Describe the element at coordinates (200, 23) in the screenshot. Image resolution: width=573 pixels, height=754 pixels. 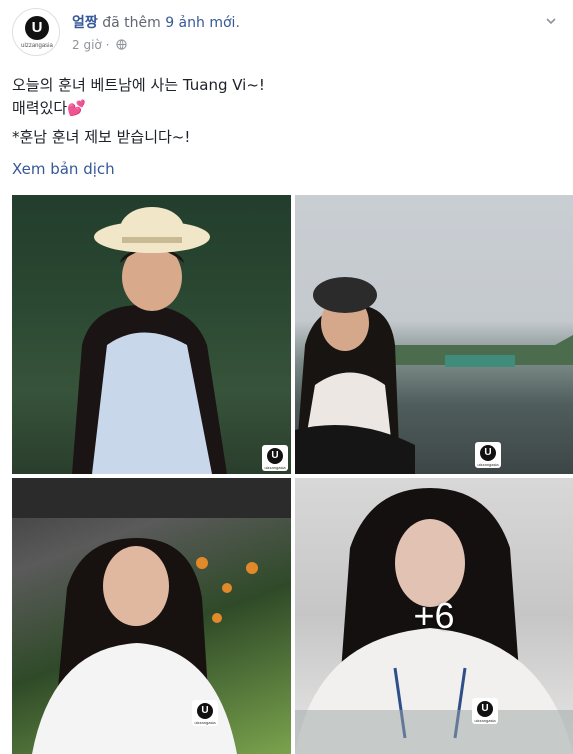
I see `photos-added-link: 9 ảnh mới` at that location.